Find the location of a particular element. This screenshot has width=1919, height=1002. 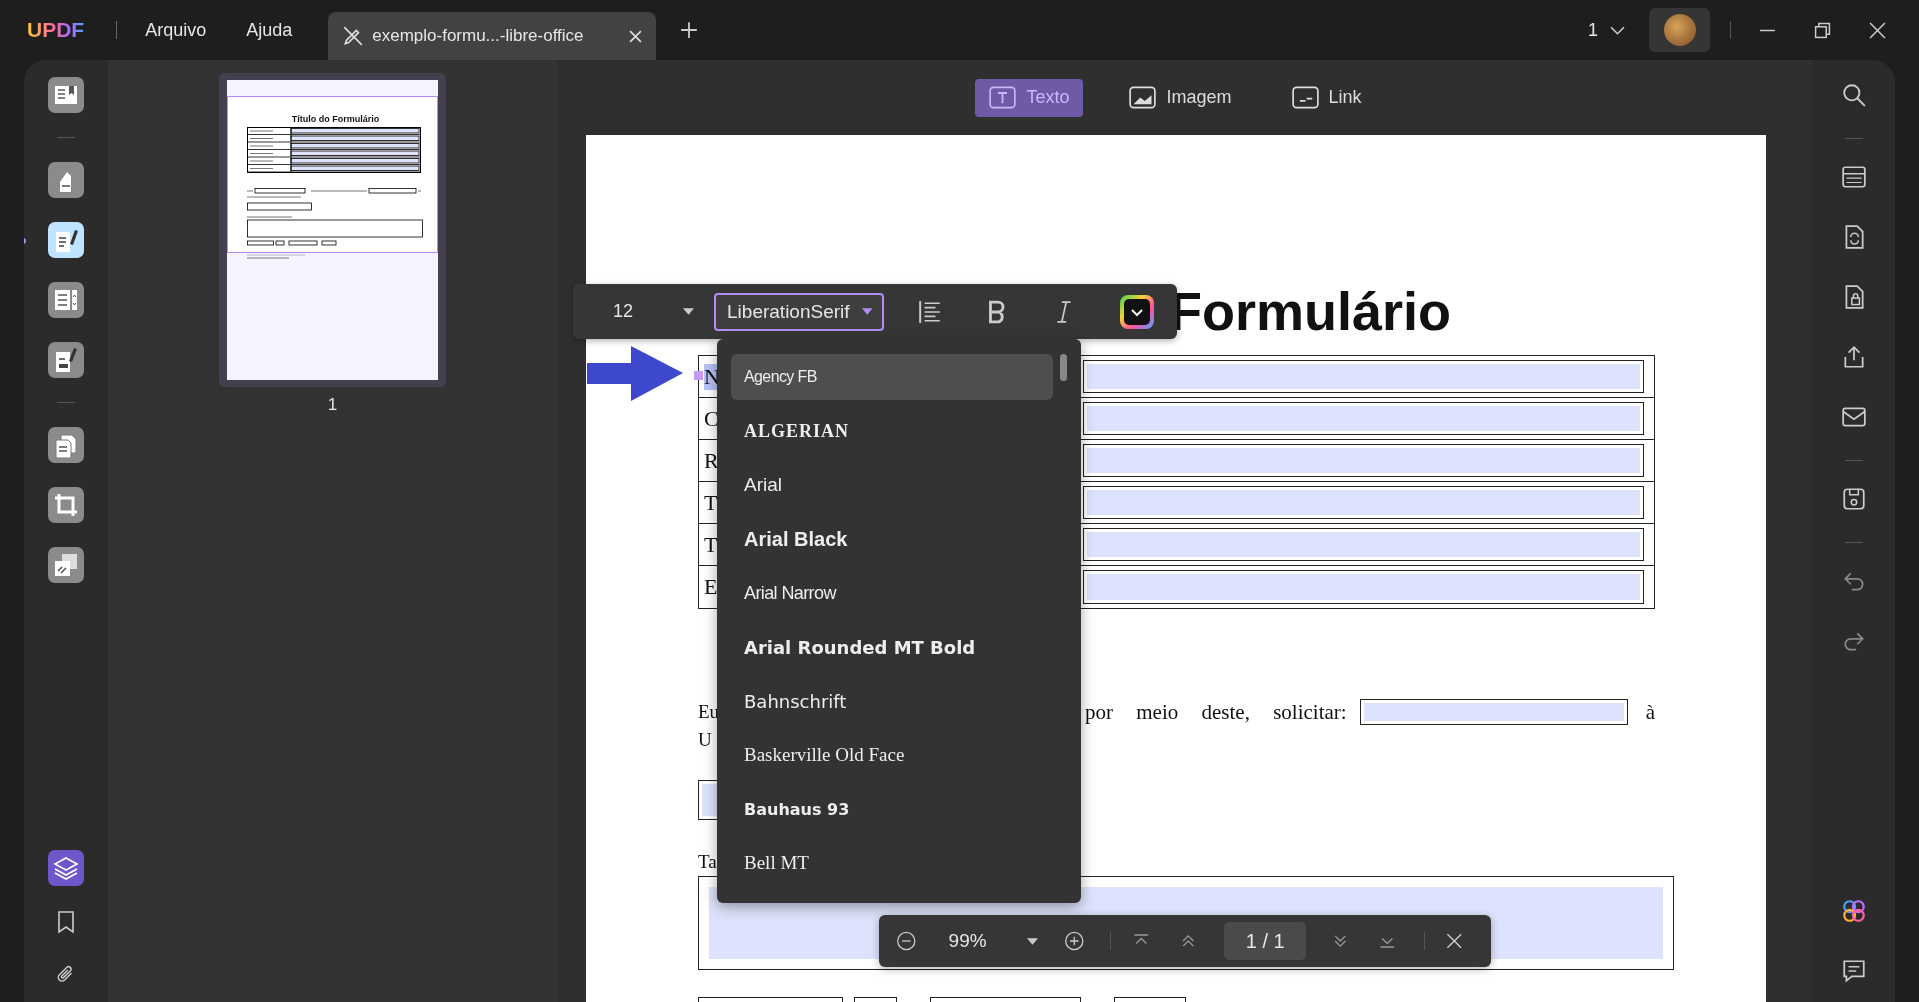

layers-icon is located at coordinates (66, 868).